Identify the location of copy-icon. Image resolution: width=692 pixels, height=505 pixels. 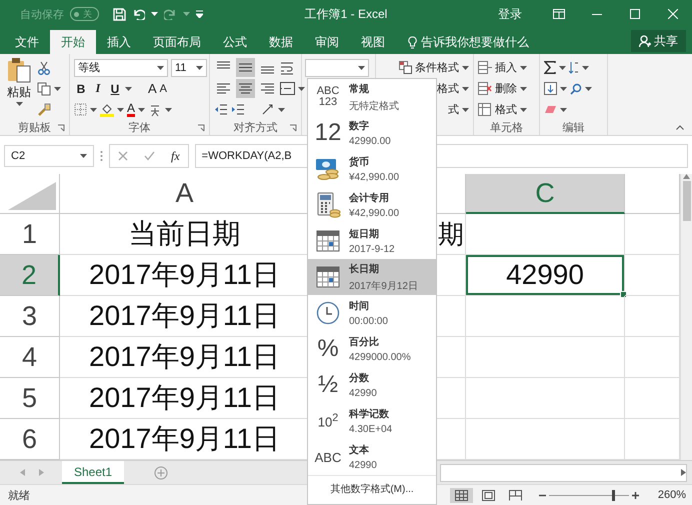
(44, 89).